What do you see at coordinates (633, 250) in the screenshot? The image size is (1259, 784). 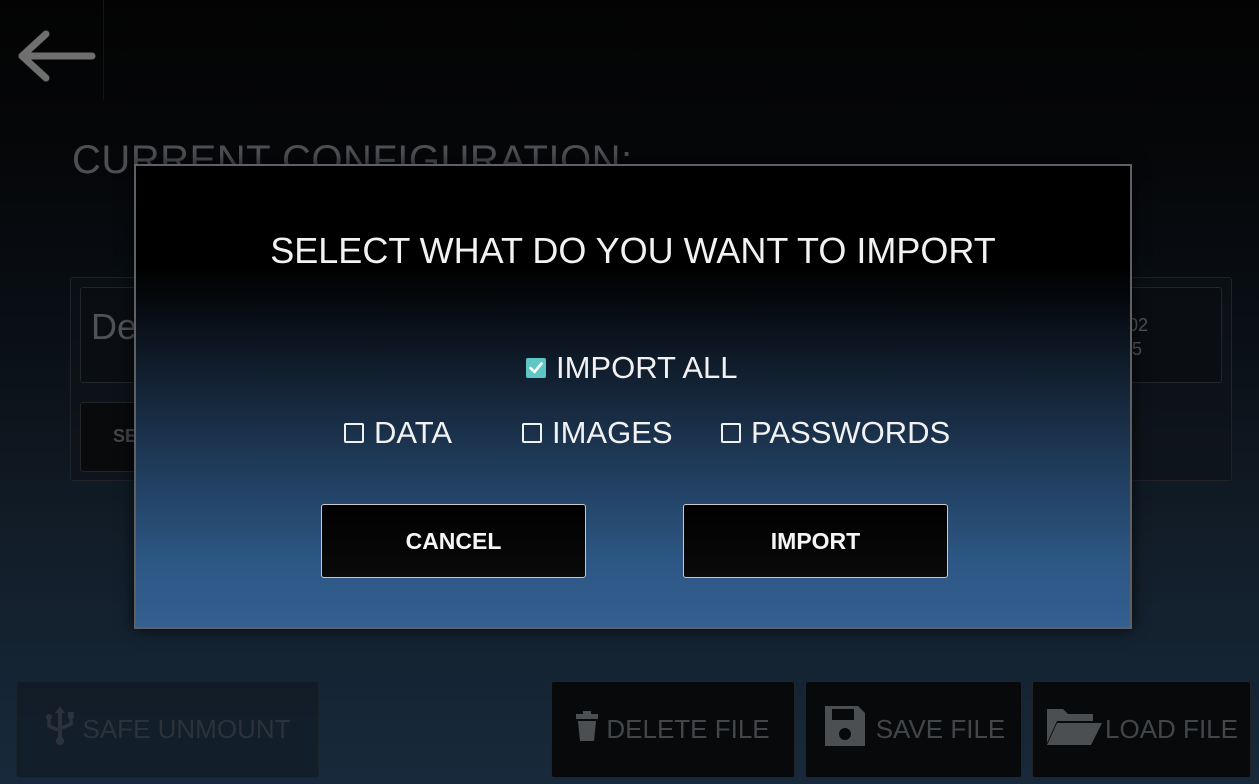 I see `dialog-title: SELECT WHAT DO YOU WANT TO IMPORT` at bounding box center [633, 250].